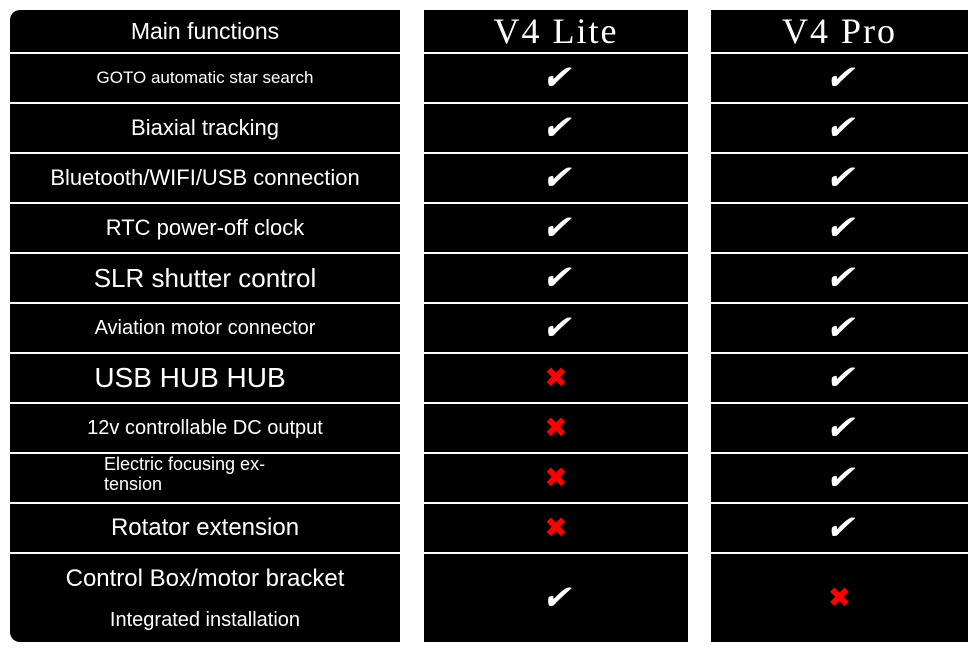 The height and width of the screenshot is (652, 978). I want to click on feature-row: Electric focusing ex-tension, so click(205, 478).